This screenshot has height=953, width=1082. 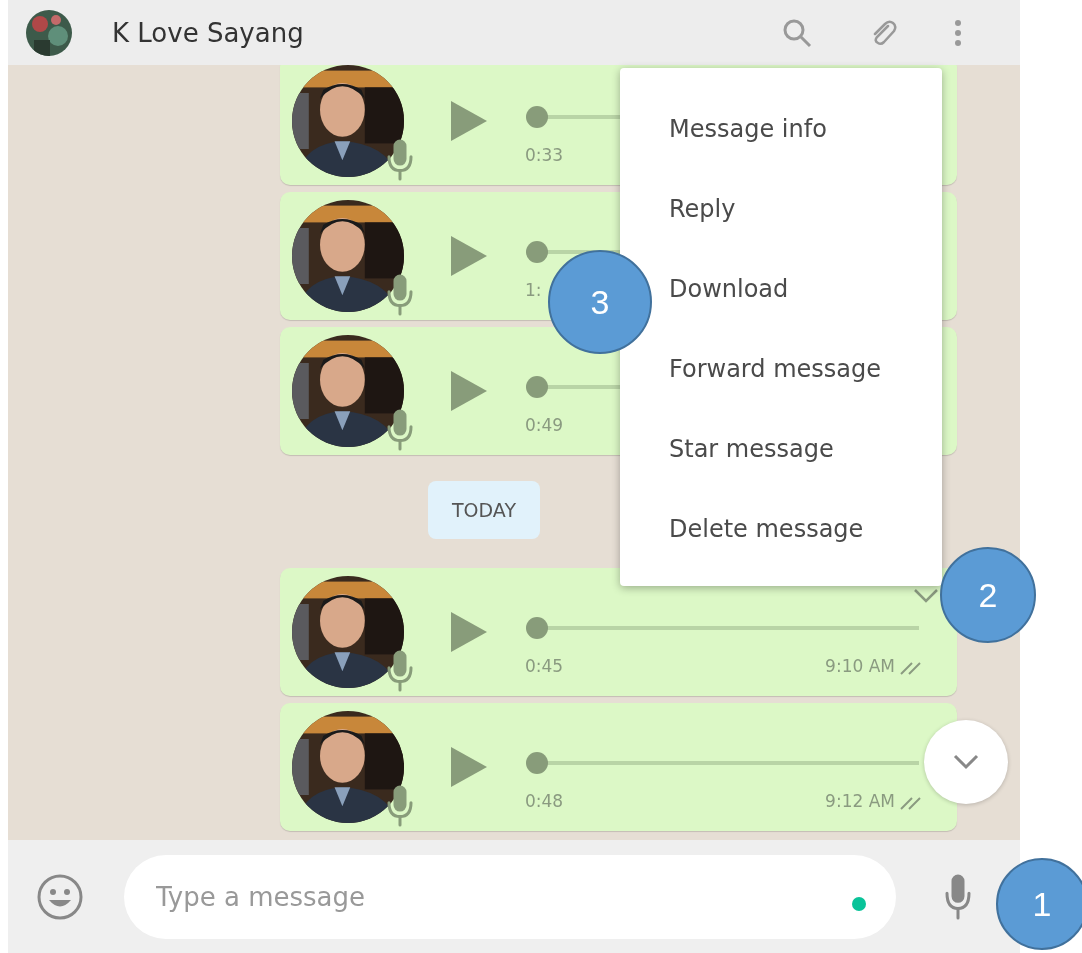 What do you see at coordinates (544, 801) in the screenshot?
I see `audio-duration: 0:48` at bounding box center [544, 801].